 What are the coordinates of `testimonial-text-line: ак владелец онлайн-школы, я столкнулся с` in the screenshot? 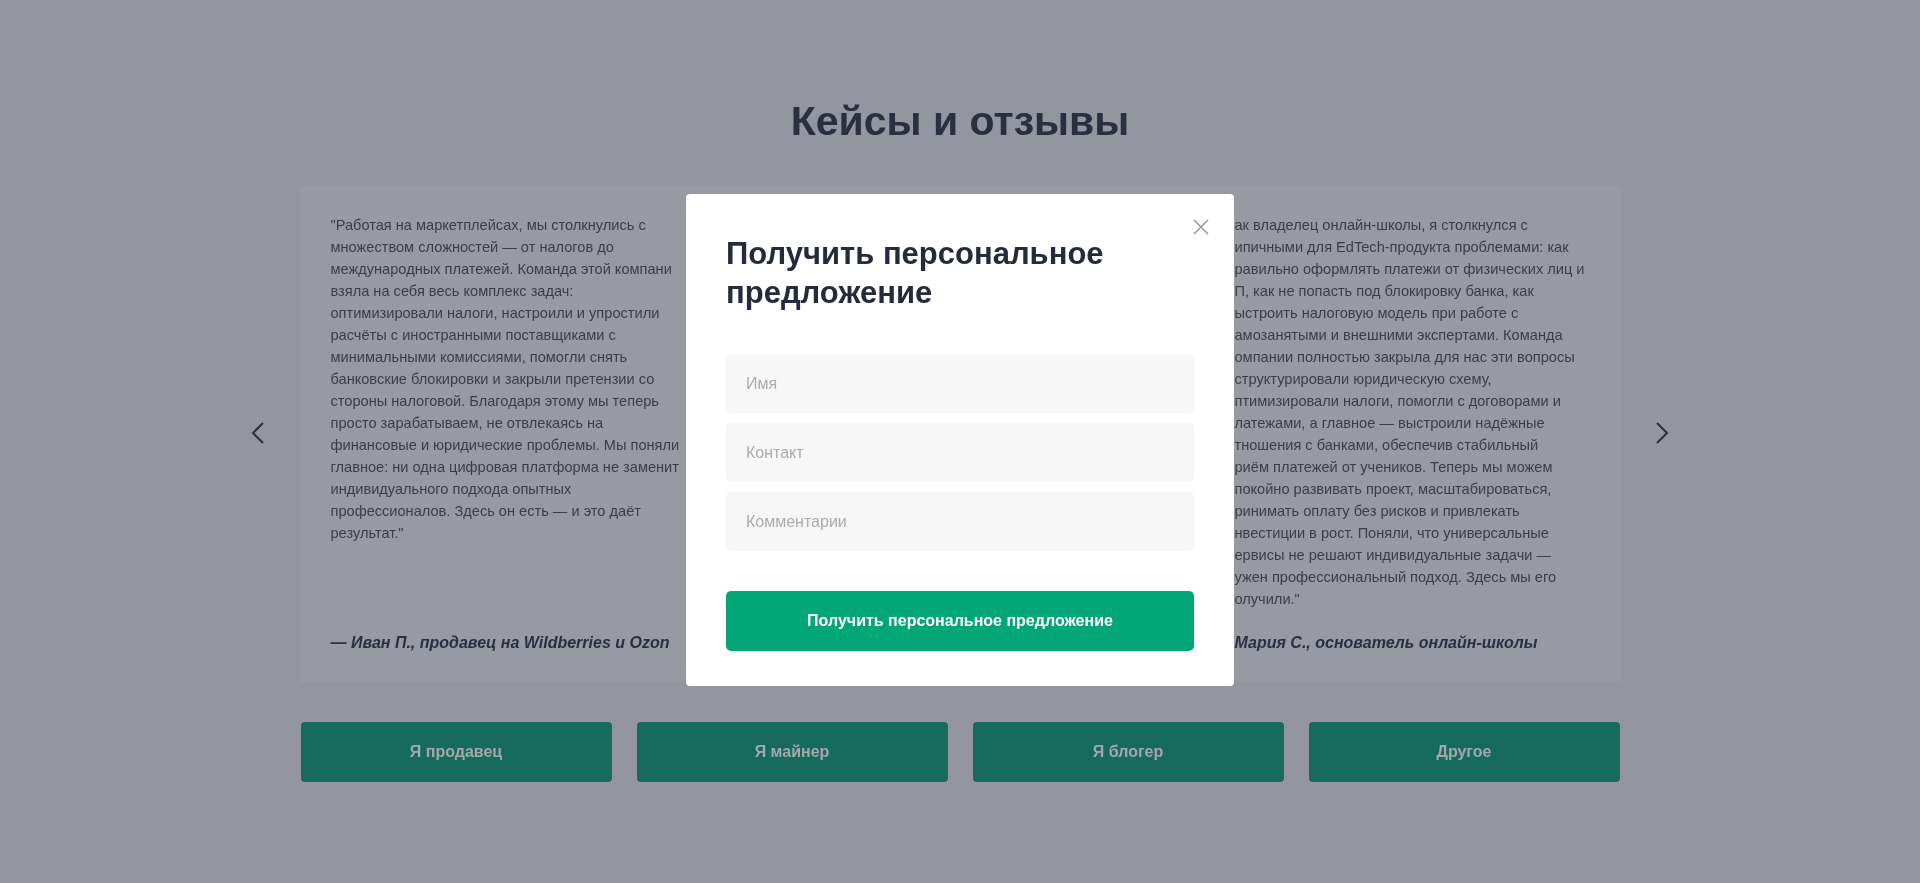 It's located at (1381, 225).